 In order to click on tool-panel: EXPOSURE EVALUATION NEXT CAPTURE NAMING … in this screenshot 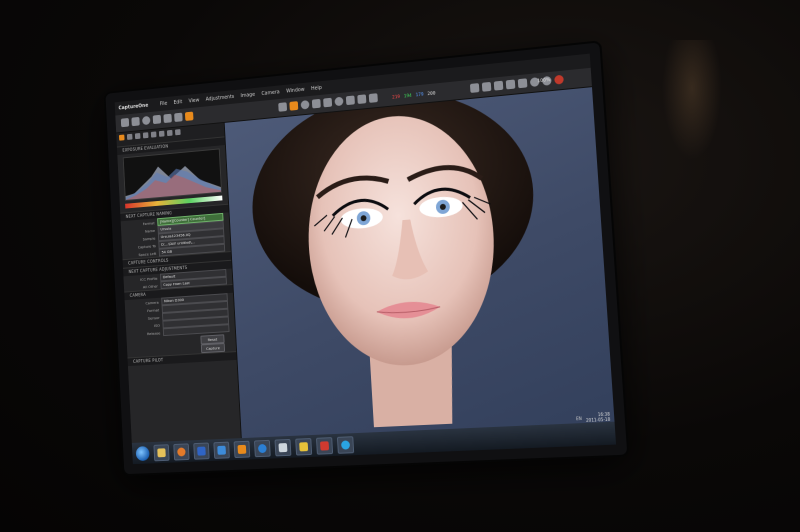, I will do `click(179, 282)`.